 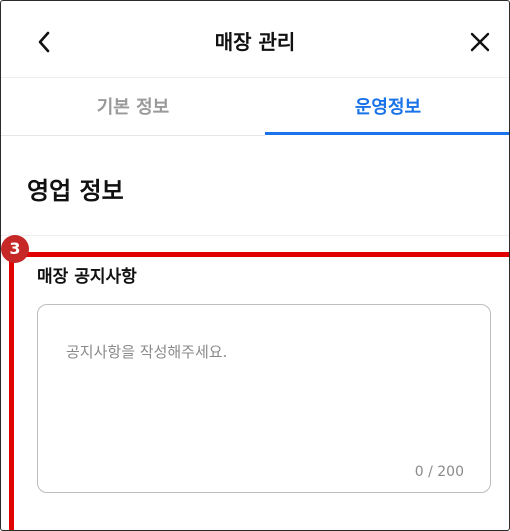 I want to click on tab-bar: 기본 정보 운영정보, so click(x=255, y=109).